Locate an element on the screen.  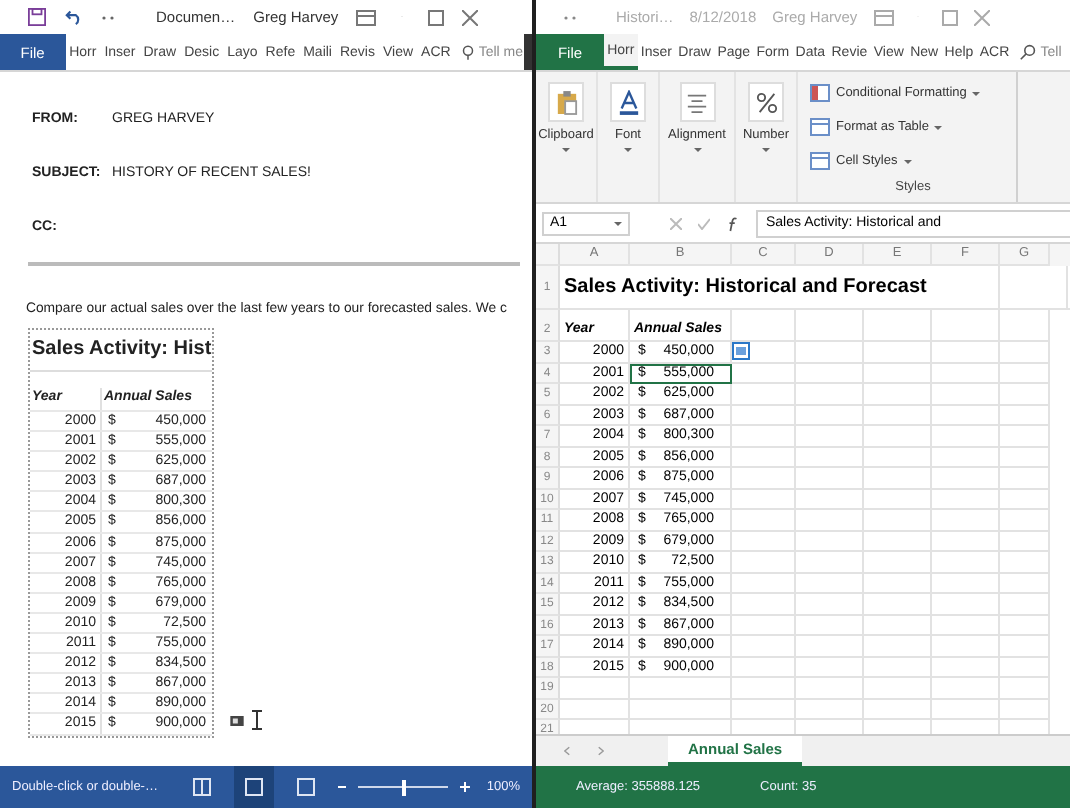
paste-options-icon is located at coordinates (237, 720).